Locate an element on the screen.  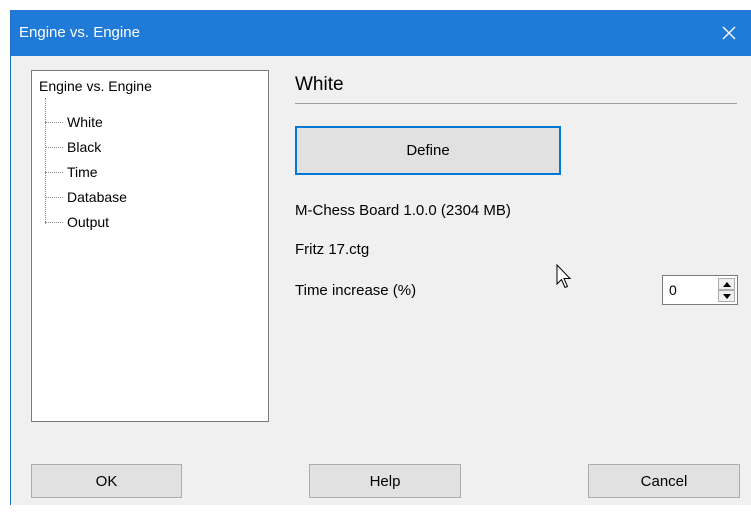
close-button is located at coordinates (728, 33).